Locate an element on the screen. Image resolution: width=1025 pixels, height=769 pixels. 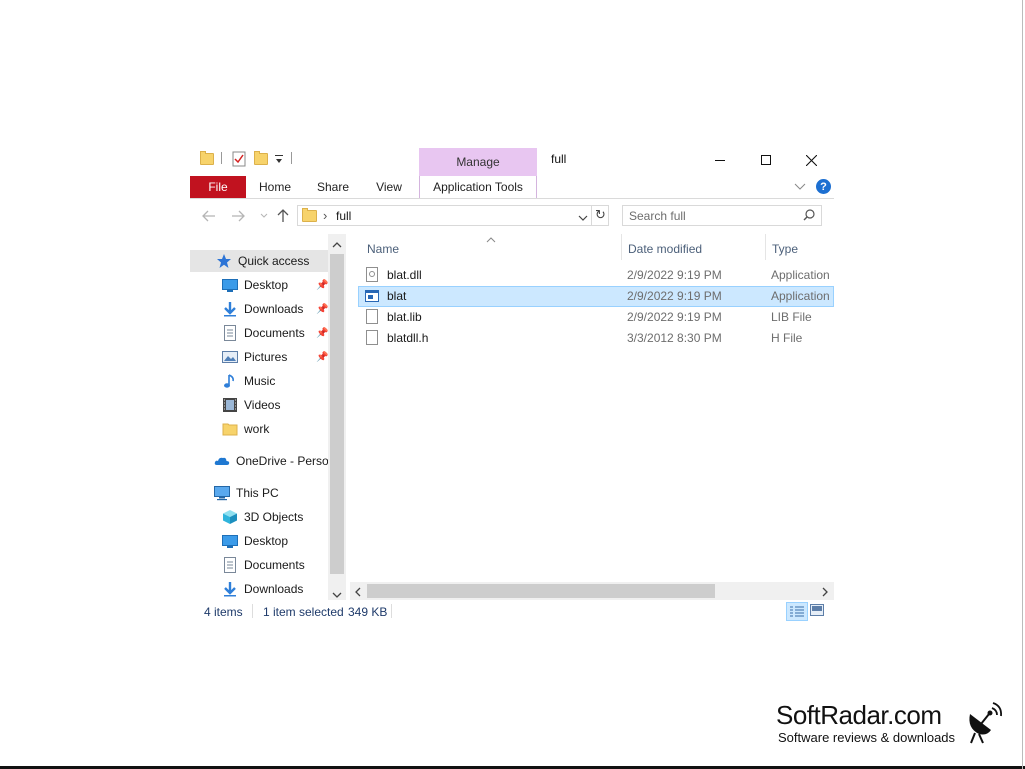
horizontal-scrollbar is located at coordinates (592, 591).